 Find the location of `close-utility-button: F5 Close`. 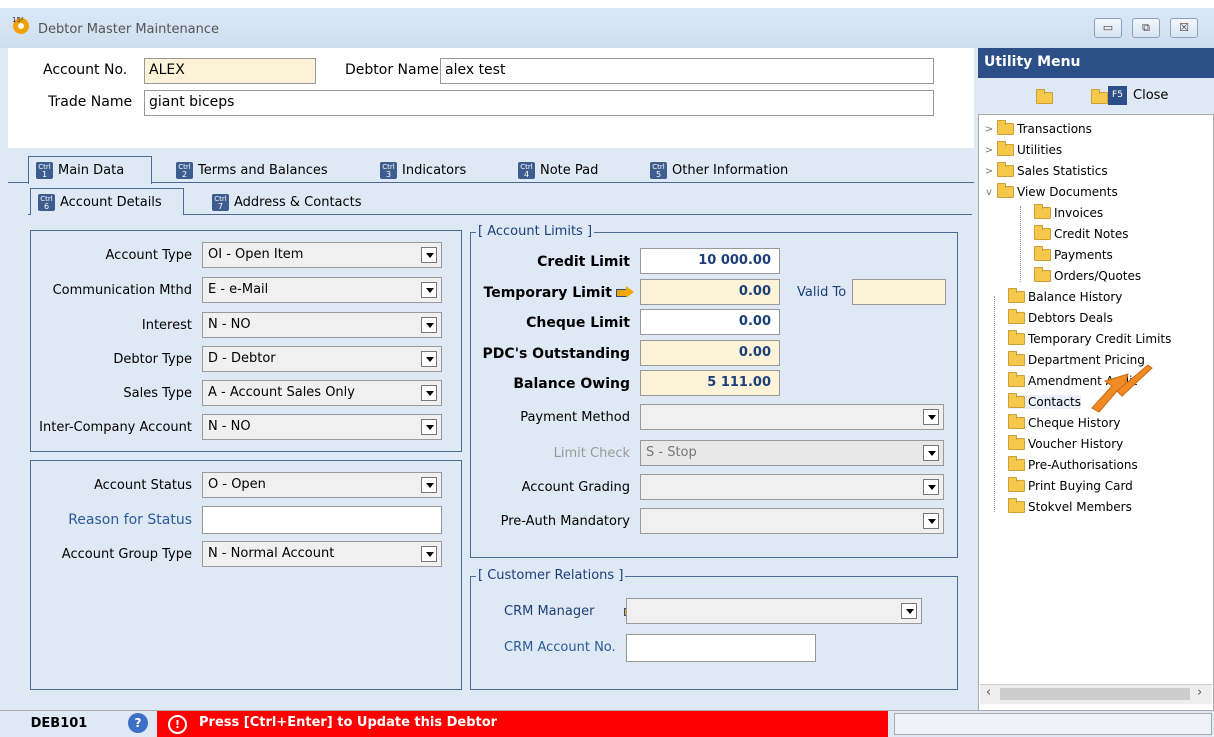

close-utility-button: F5 Close is located at coordinates (1138, 95).